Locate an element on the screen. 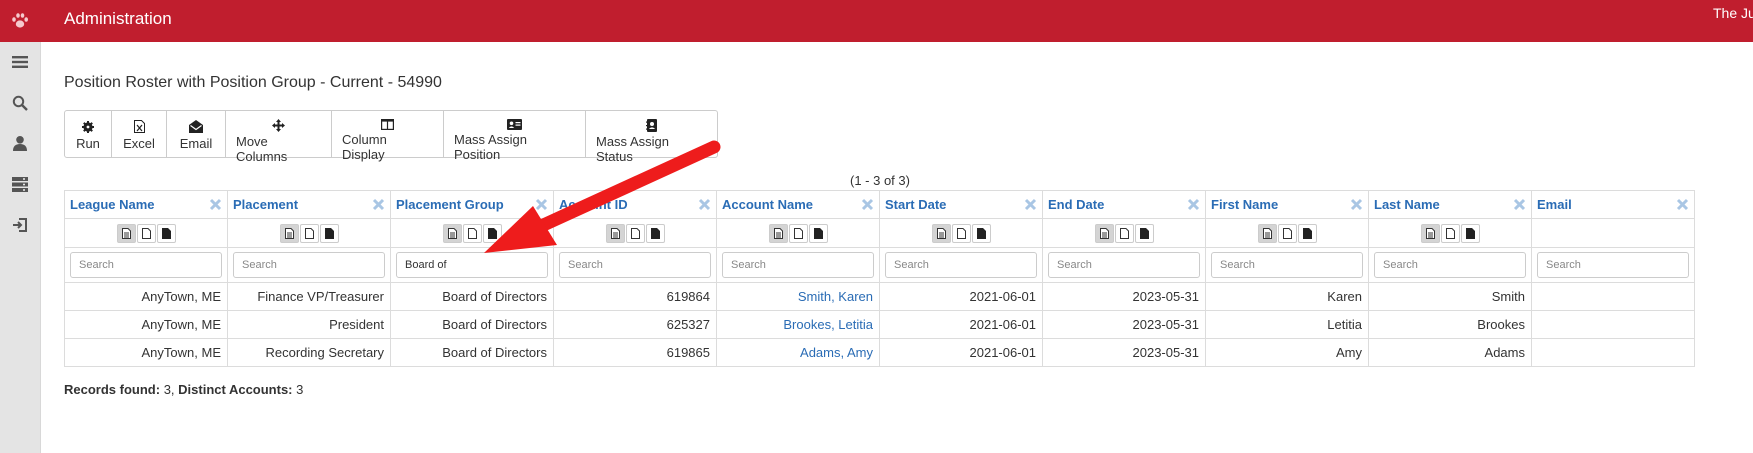 Image resolution: width=1753 pixels, height=453 pixels. search-input-league-name is located at coordinates (146, 265).